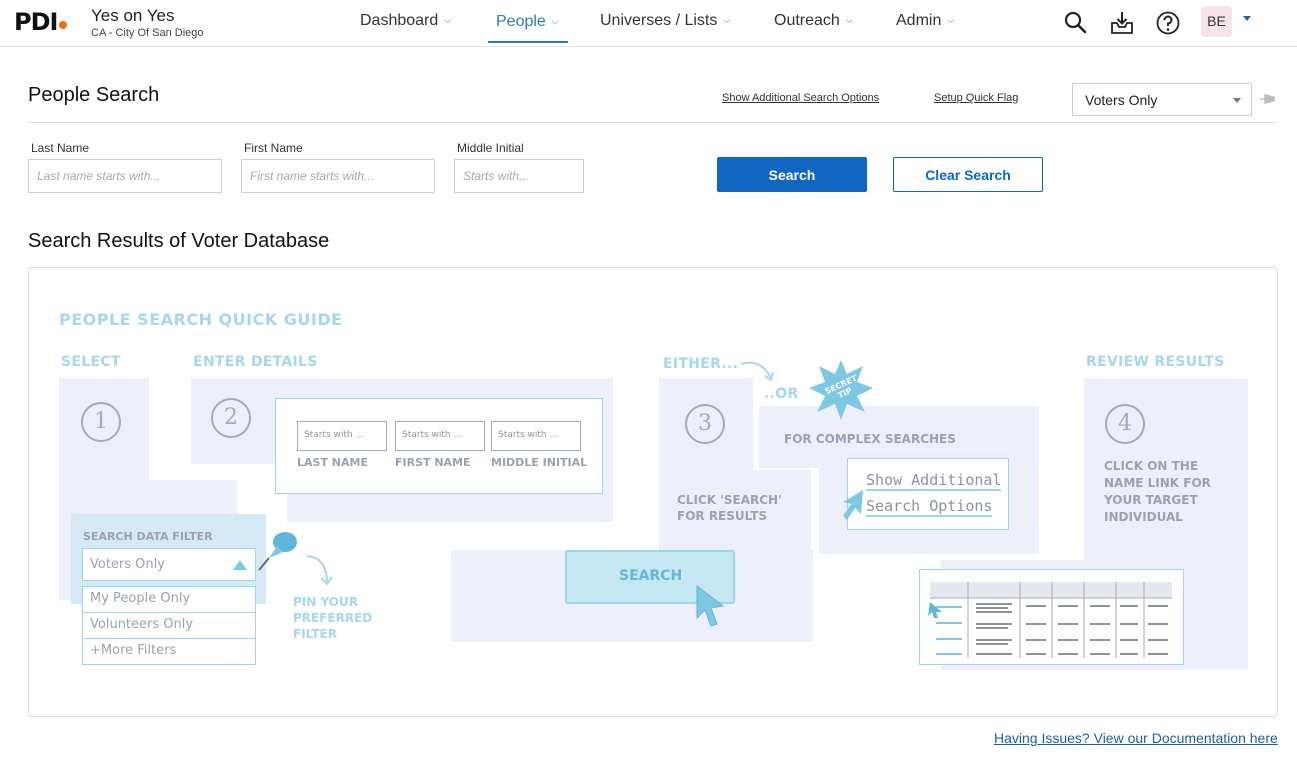 This screenshot has height=758, width=1297. Describe the element at coordinates (338, 176) in the screenshot. I see `first-name-input` at that location.